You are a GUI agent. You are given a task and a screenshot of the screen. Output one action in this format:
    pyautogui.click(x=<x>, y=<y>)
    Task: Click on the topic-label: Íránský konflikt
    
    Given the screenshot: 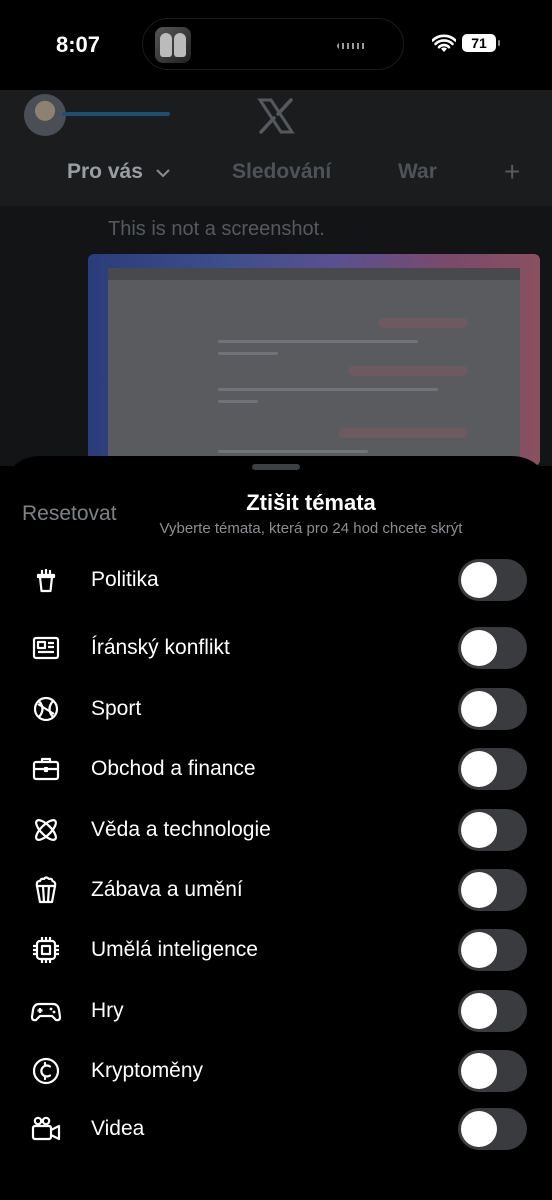 What is the action you would take?
    pyautogui.click(x=160, y=647)
    